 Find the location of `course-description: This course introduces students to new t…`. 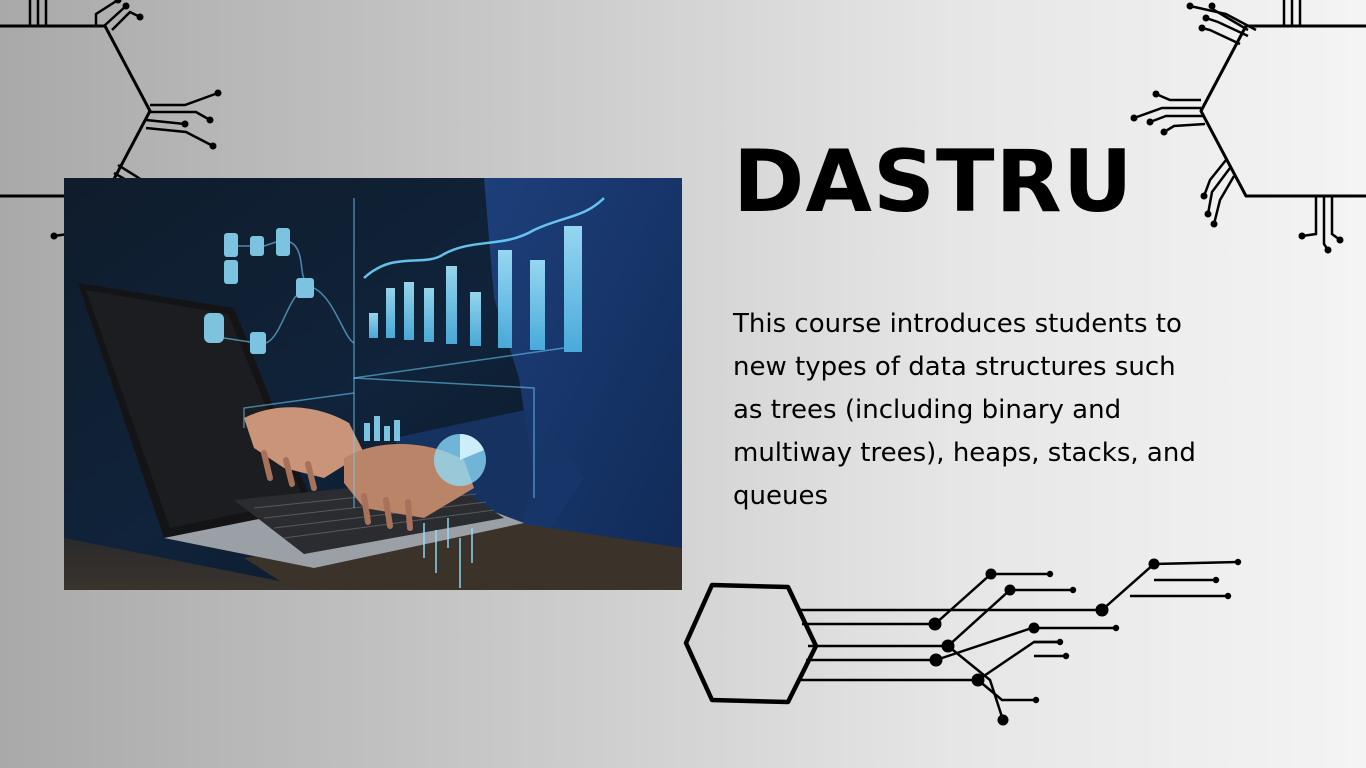

course-description: This course introduces students to new t… is located at coordinates (964, 410).